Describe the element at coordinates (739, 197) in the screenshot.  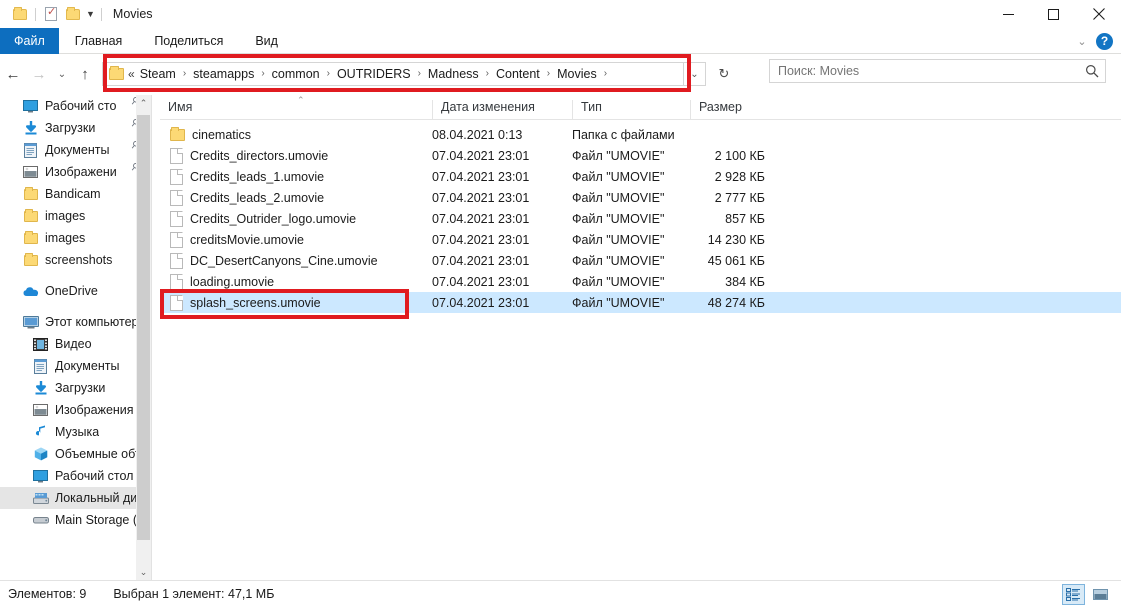
I see `file-size-cell: 2 777 КБ` at that location.